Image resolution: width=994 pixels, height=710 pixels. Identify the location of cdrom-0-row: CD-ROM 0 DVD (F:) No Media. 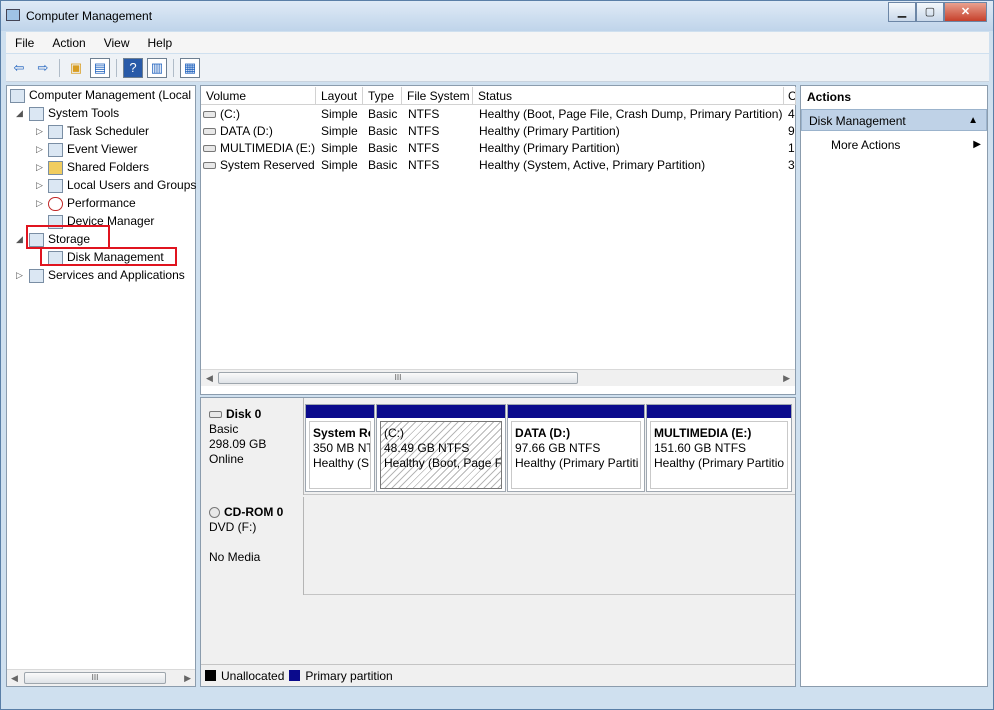
(498, 546).